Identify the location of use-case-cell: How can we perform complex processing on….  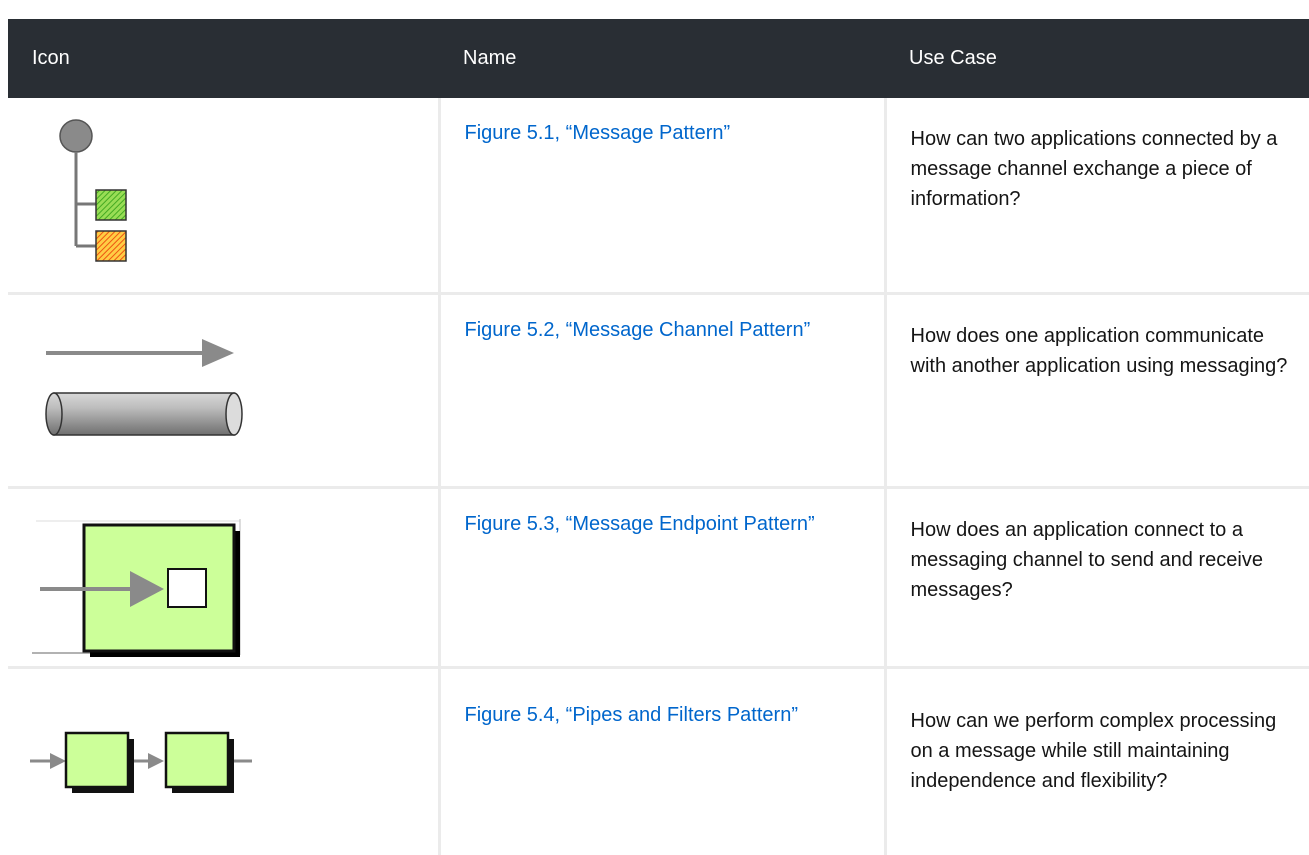
(1097, 761).